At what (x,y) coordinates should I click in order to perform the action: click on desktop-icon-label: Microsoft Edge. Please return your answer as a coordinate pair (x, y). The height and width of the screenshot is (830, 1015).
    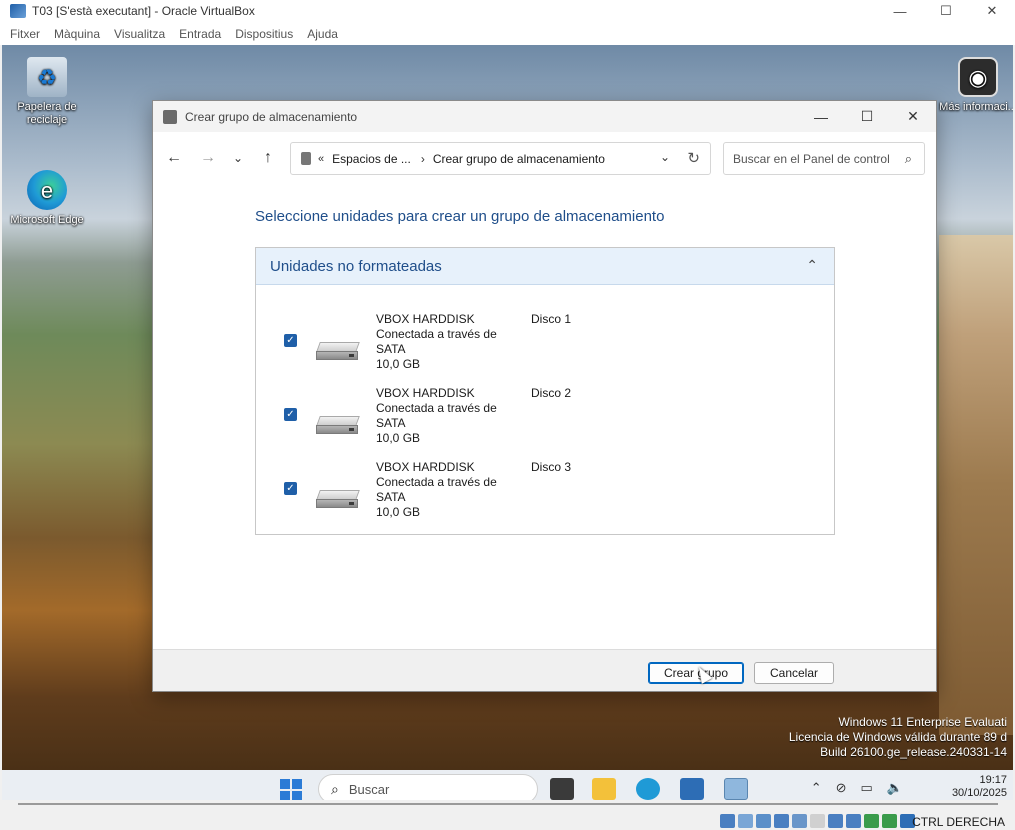
    Looking at the image, I should click on (47, 220).